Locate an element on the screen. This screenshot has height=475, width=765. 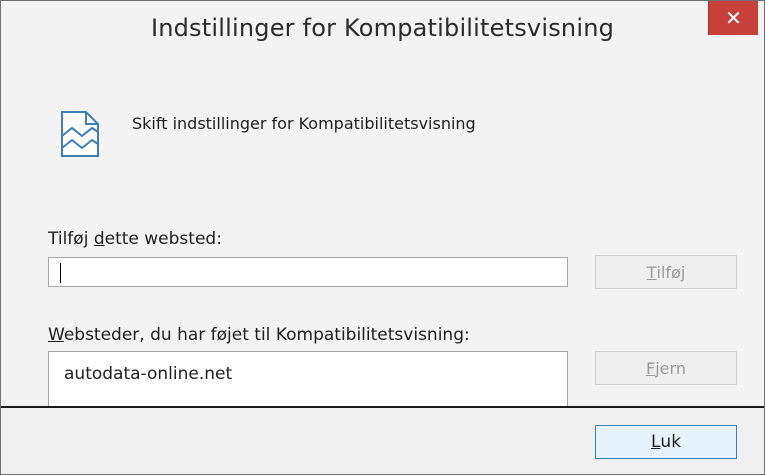
list-item: autodata-online.net is located at coordinates (148, 374).